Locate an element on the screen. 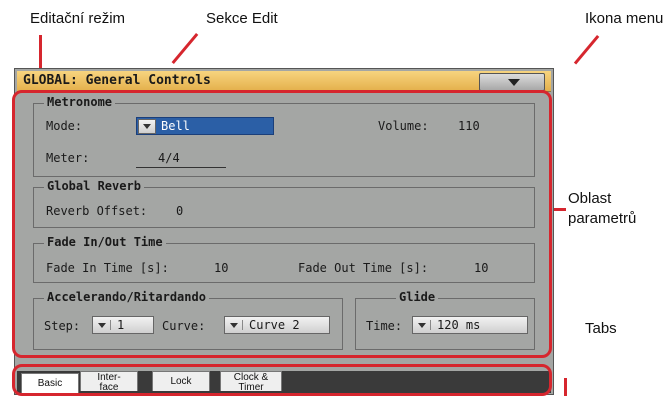 This screenshot has height=396, width=667. callout-tabs: Tabs is located at coordinates (601, 328).